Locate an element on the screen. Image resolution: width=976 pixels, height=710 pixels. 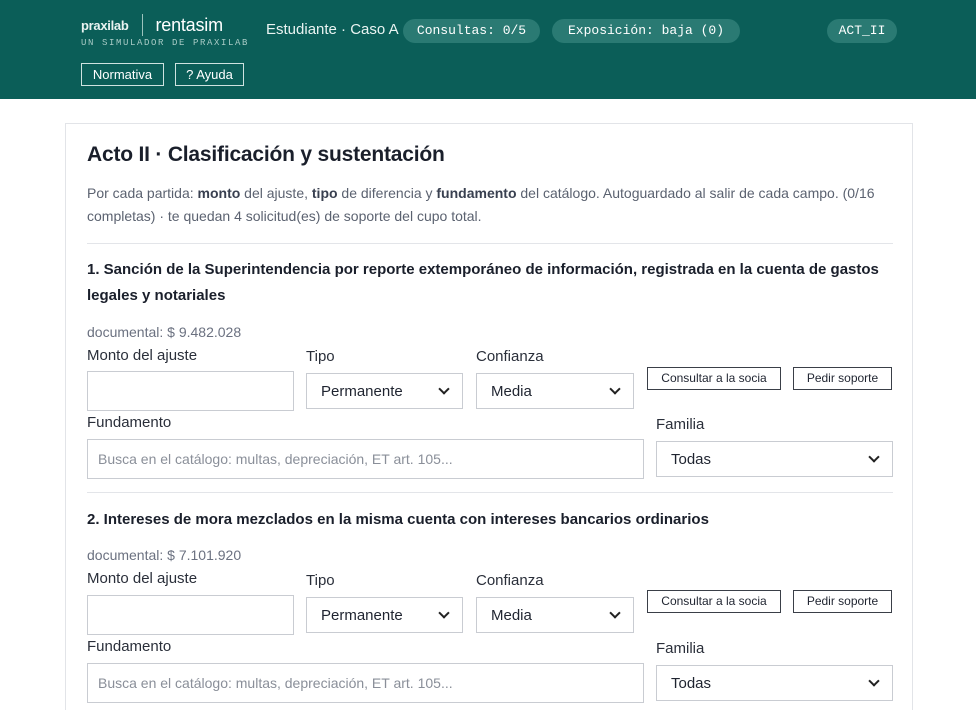
brand-praxilab: praxilab is located at coordinates (105, 25).